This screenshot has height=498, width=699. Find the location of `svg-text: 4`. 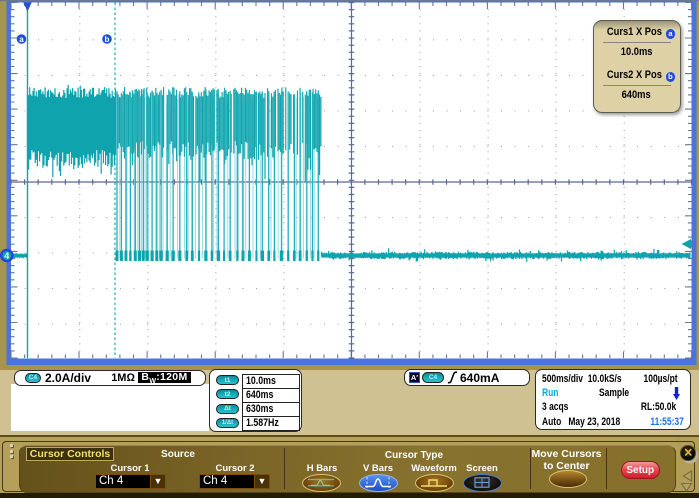

svg-text: 4 is located at coordinates (6, 256).